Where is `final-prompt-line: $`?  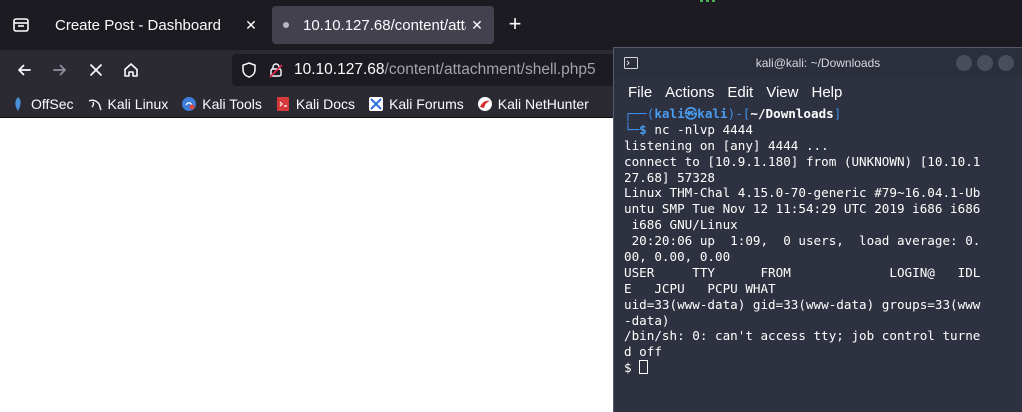
final-prompt-line: $ is located at coordinates (818, 368).